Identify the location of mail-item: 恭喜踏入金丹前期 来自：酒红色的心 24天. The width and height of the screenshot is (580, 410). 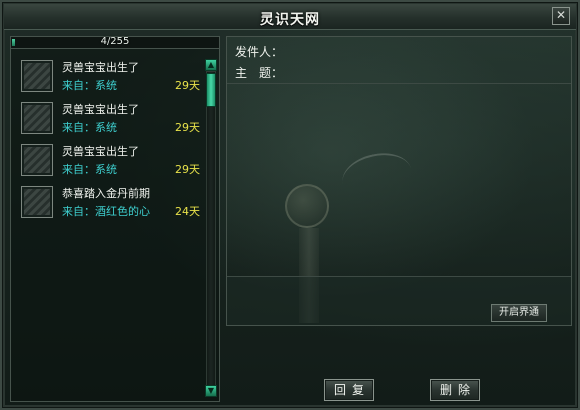
(109, 204).